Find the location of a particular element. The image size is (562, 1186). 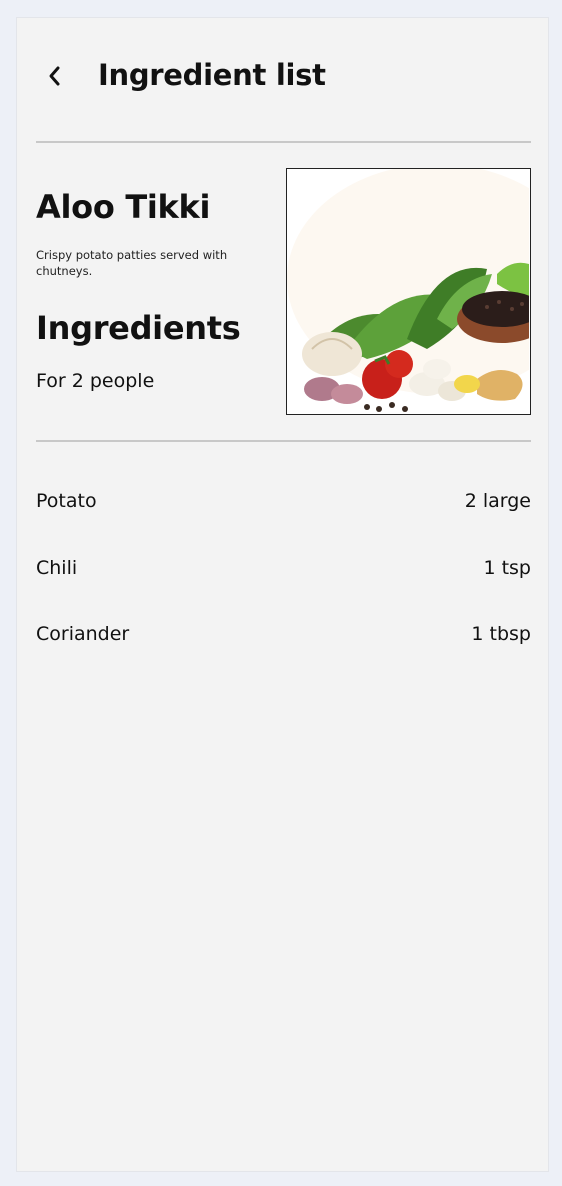

ingredient-quantity: 2 large is located at coordinates (497, 501).